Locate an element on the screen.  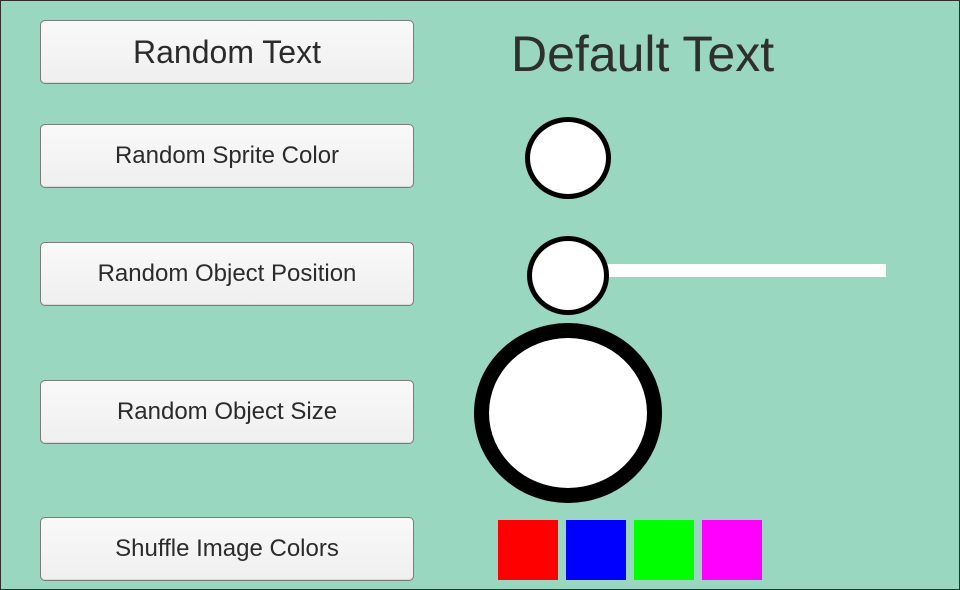
random-object-size-button: Random Object Size is located at coordinates (227, 412).